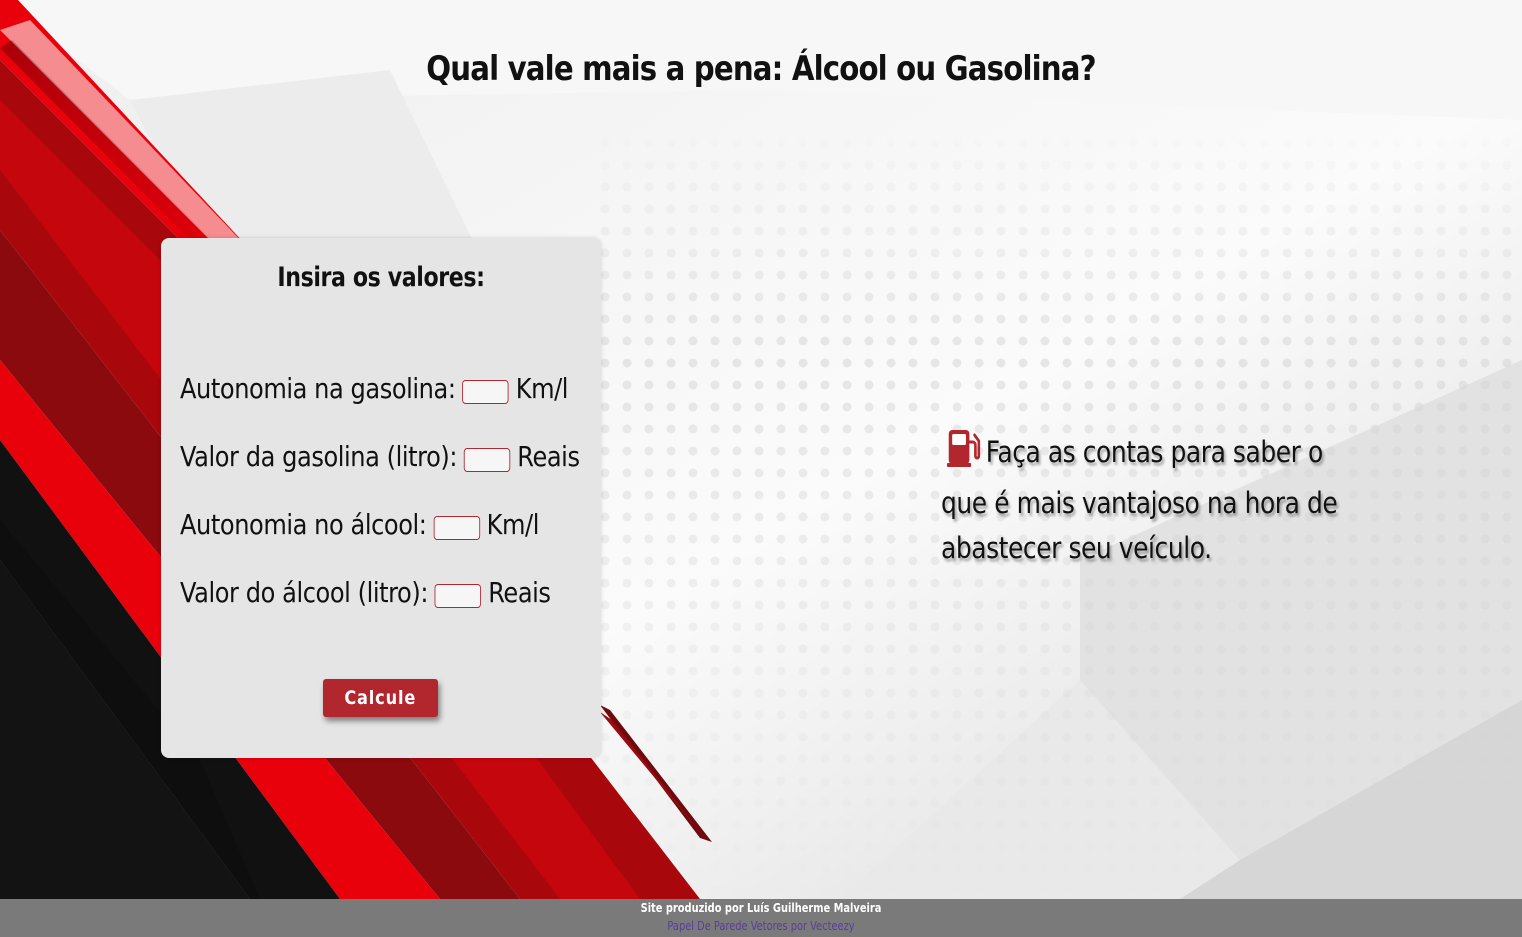  I want to click on gasoline-autonomy-input, so click(485, 392).